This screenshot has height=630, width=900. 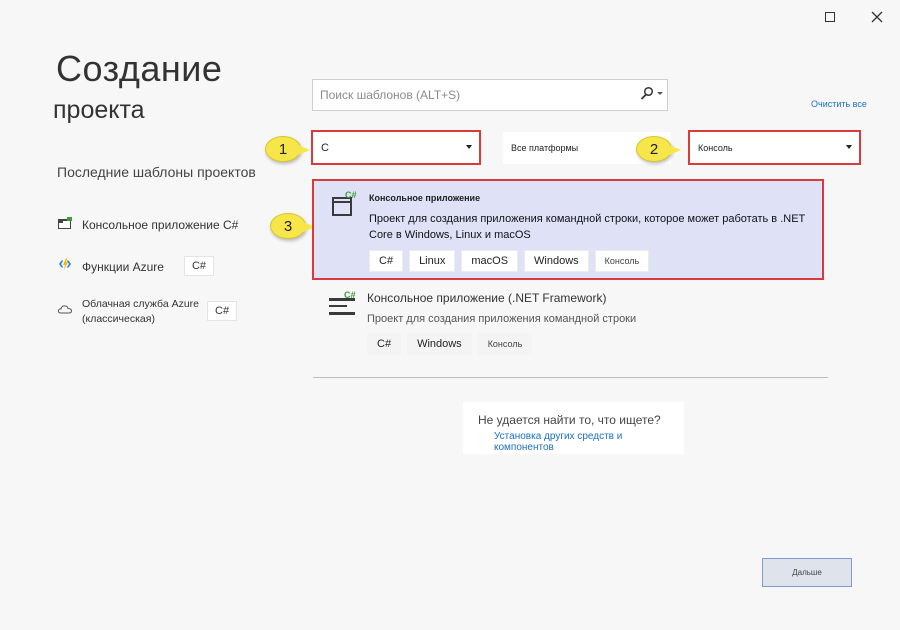 What do you see at coordinates (99, 110) in the screenshot?
I see `page-title-line2: проекта` at bounding box center [99, 110].